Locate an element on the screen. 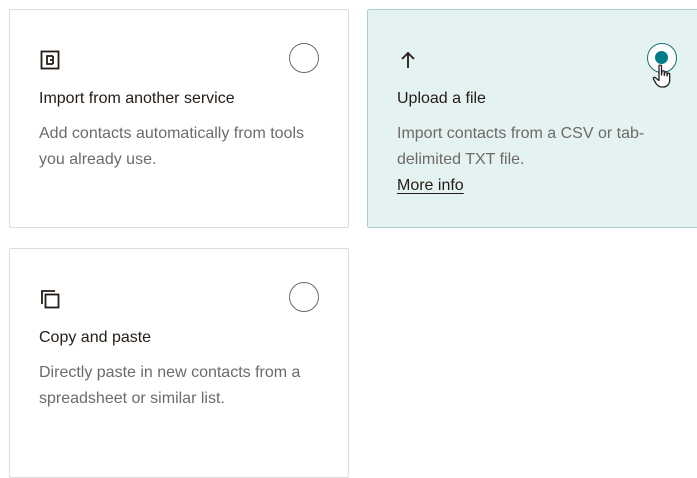 The height and width of the screenshot is (478, 697). copy-paste-option-title: Copy and paste is located at coordinates (95, 337).